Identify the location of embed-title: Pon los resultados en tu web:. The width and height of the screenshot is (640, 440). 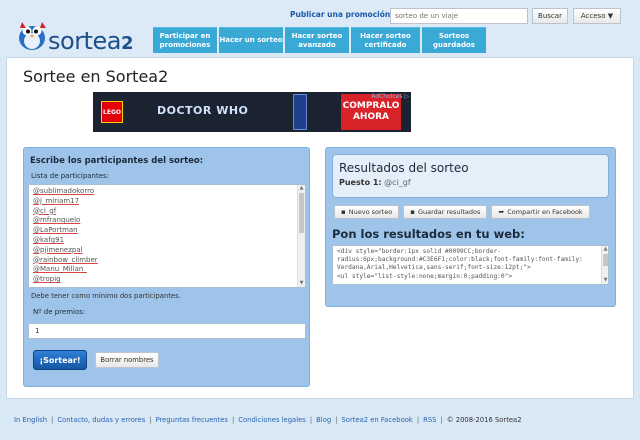
(428, 234).